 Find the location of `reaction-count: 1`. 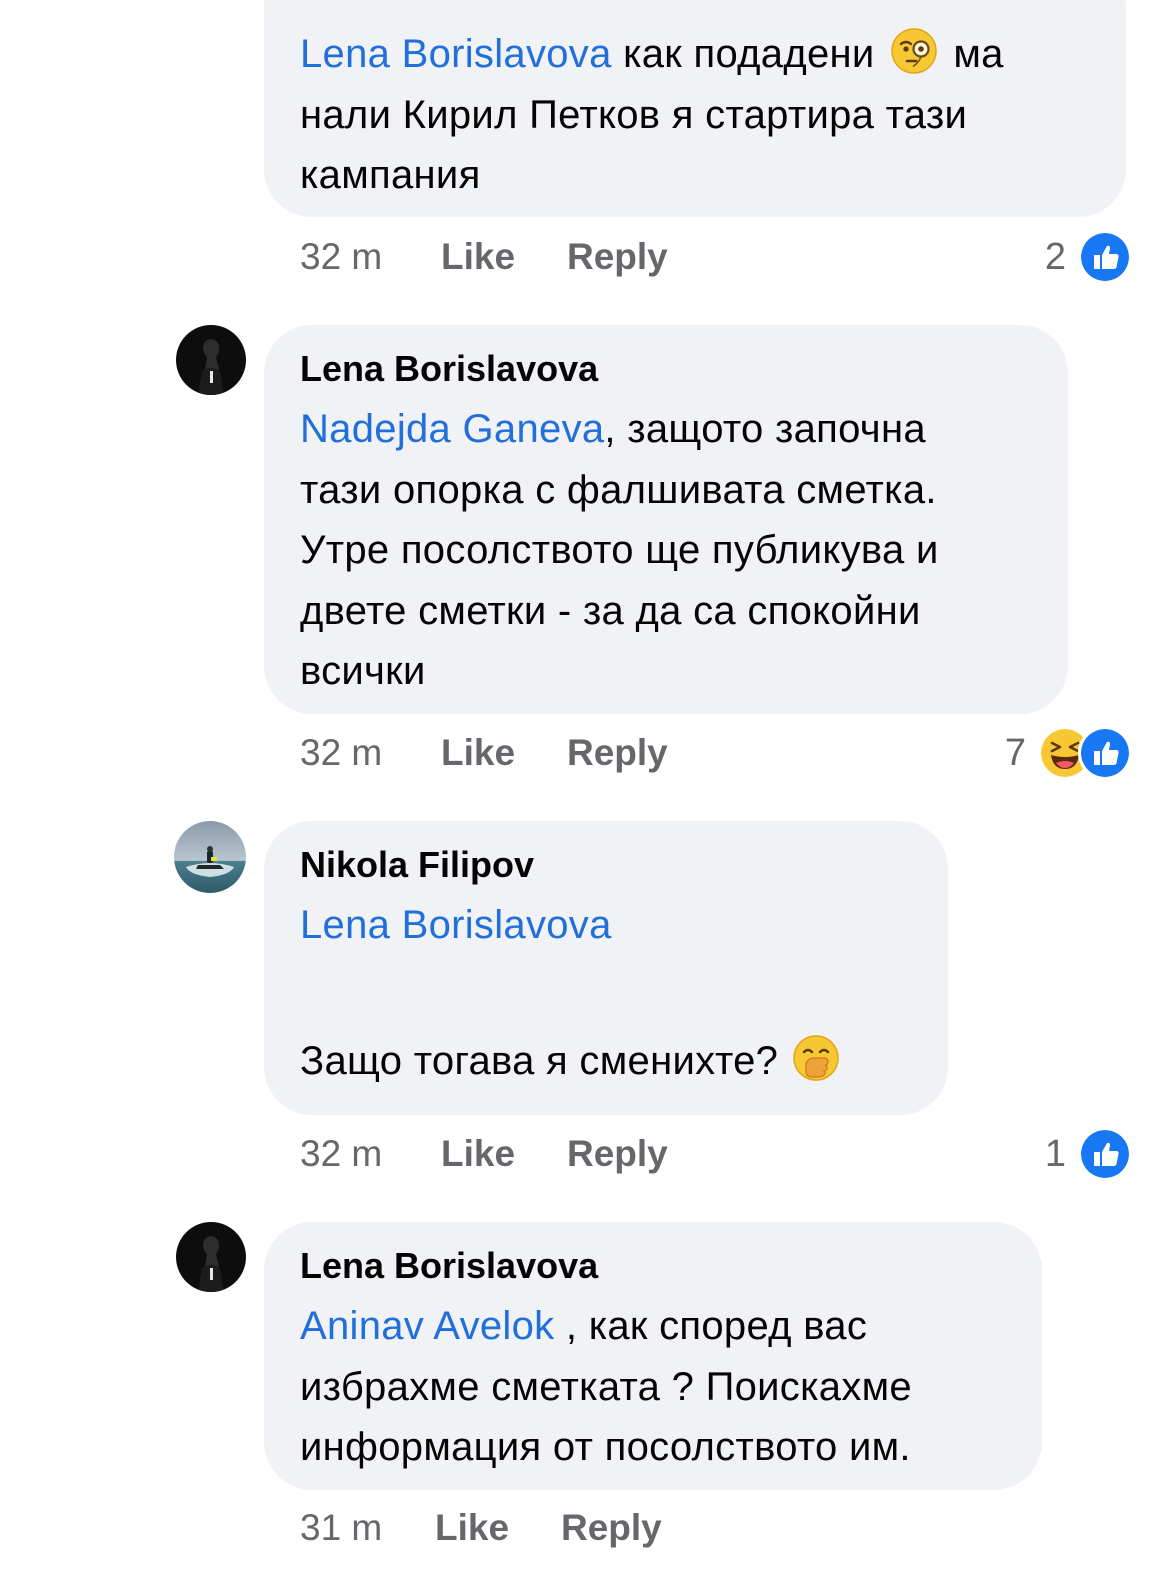

reaction-count: 1 is located at coordinates (1055, 1153).